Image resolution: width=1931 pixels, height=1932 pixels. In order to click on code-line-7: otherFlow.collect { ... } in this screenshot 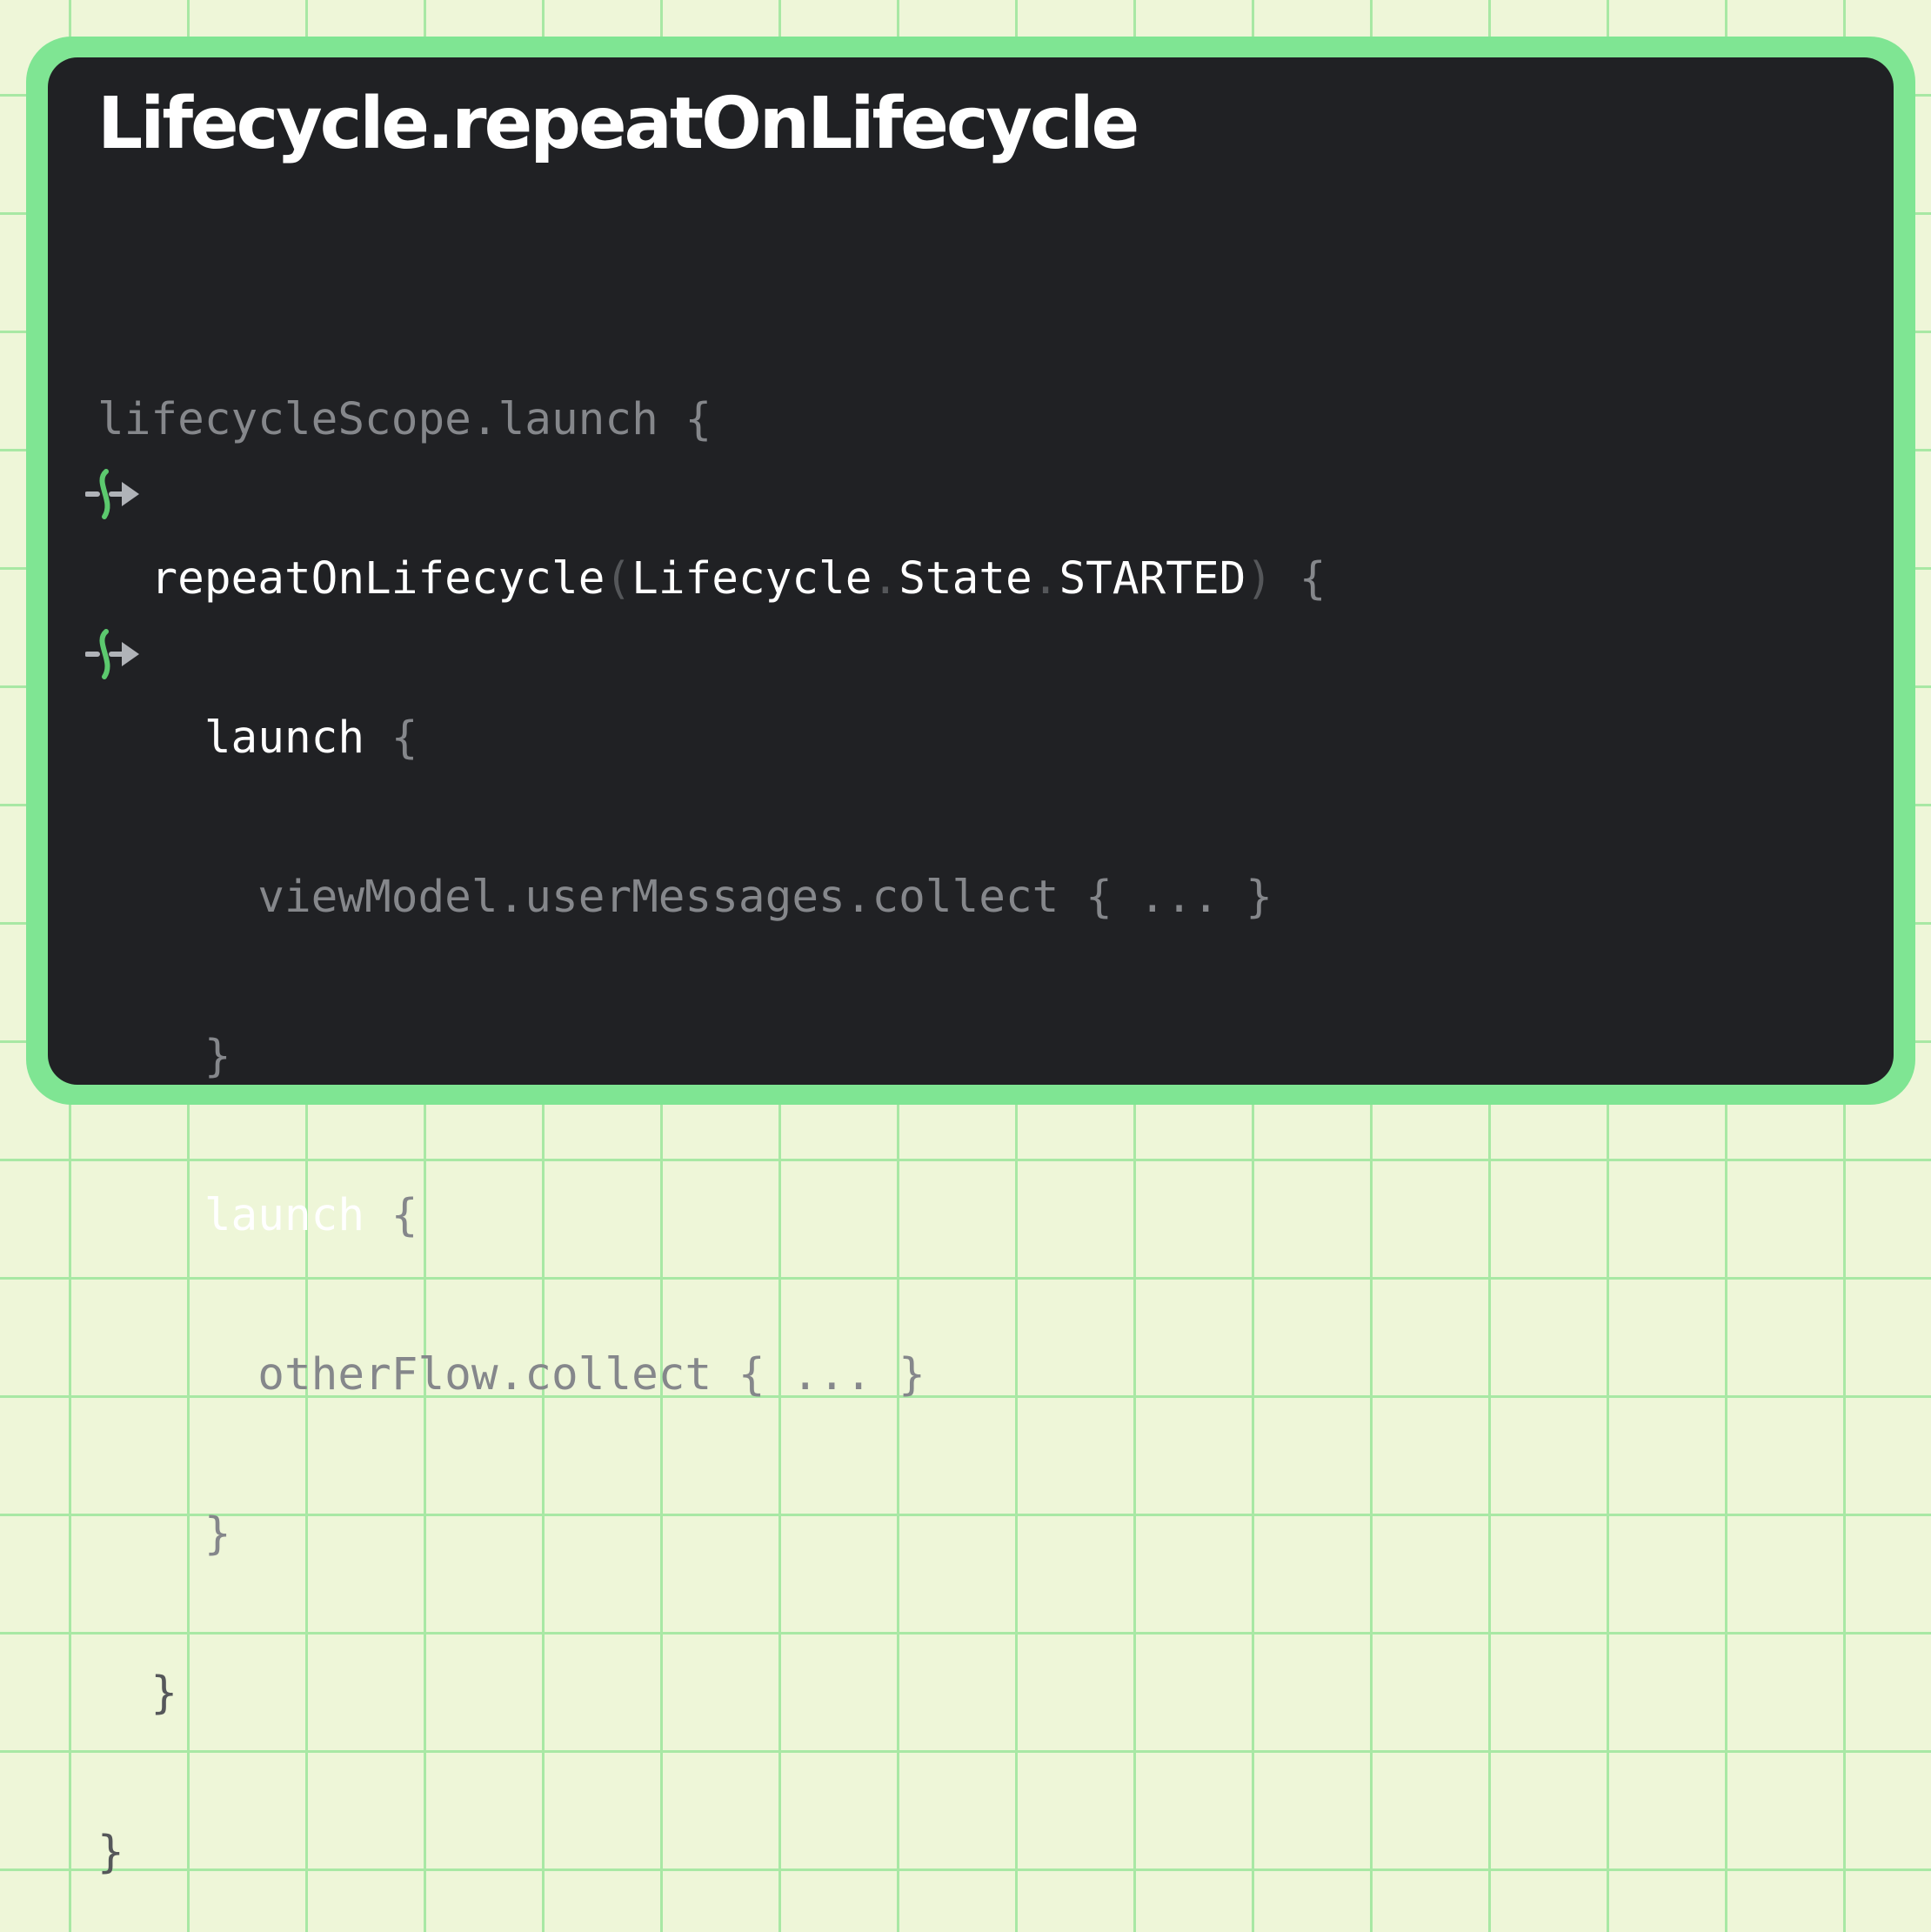, I will do `click(711, 1374)`.